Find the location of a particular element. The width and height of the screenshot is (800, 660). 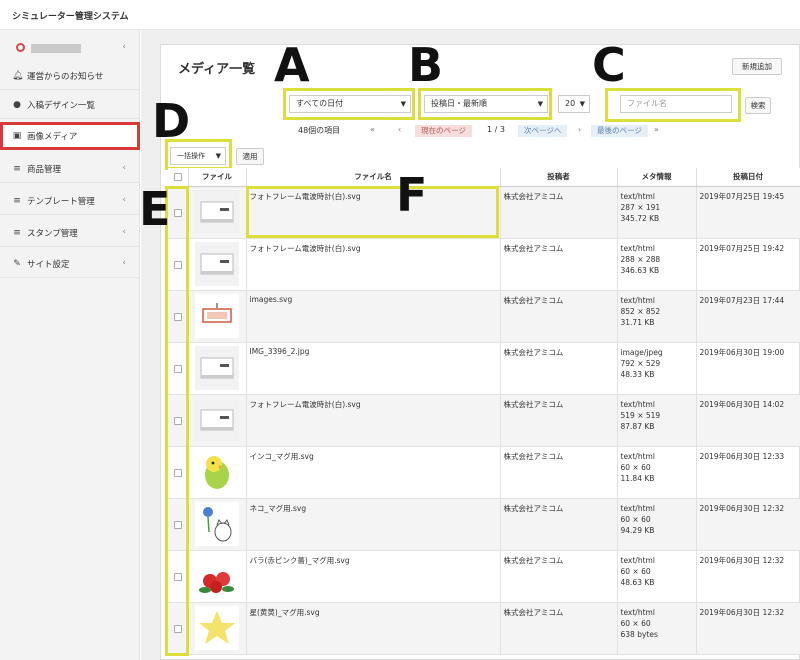

annotation-letter-a: A is located at coordinates (292, 65).